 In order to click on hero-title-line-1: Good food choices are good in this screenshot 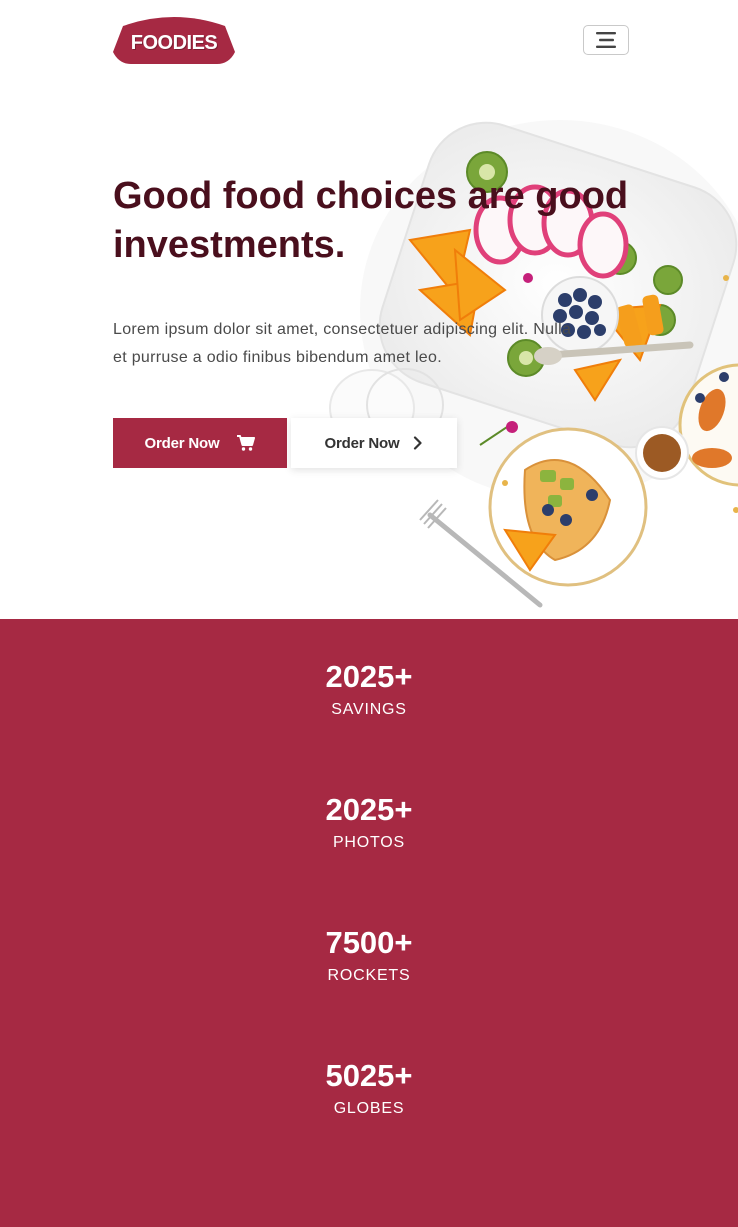, I will do `click(371, 196)`.